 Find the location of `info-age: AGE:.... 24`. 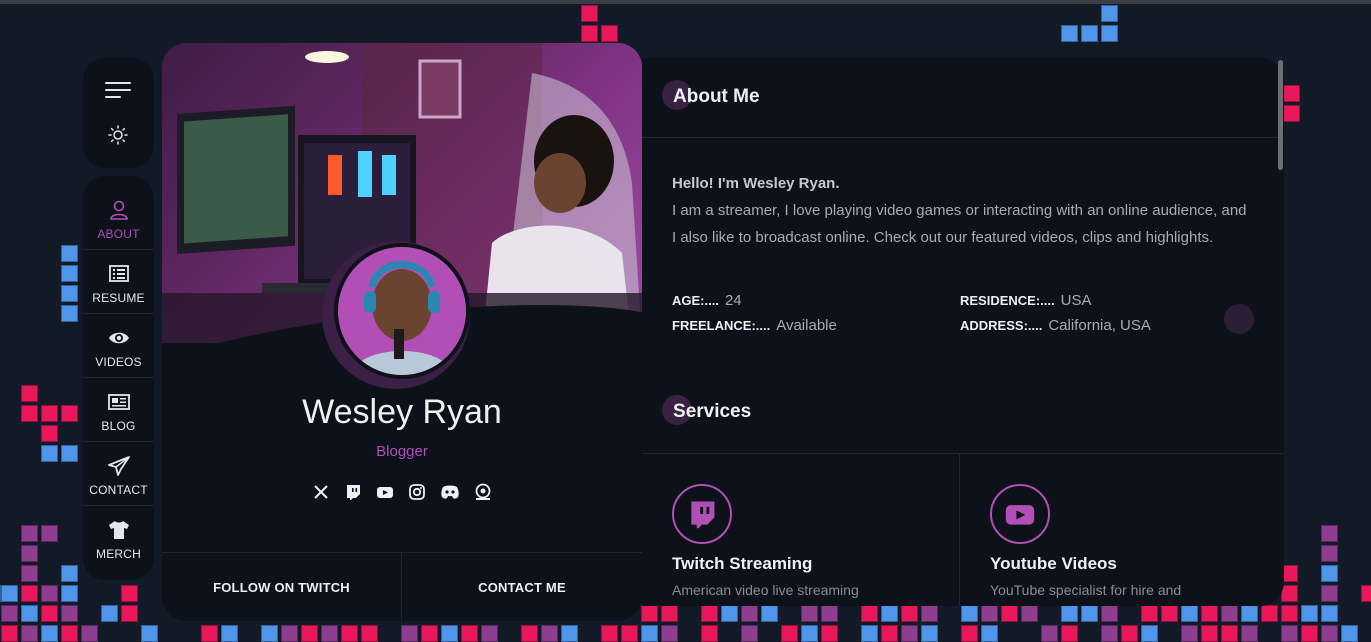

info-age: AGE:.... 24 is located at coordinates (707, 300).